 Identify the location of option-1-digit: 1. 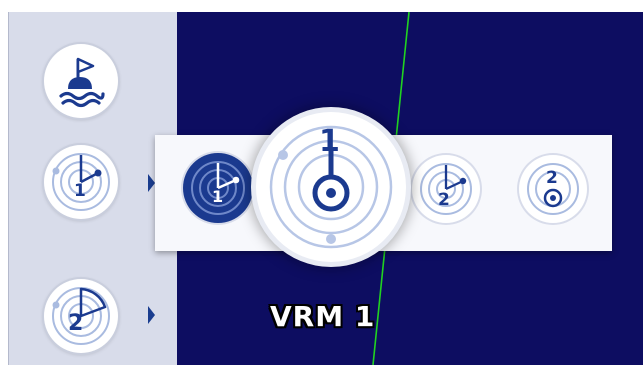
(217, 196).